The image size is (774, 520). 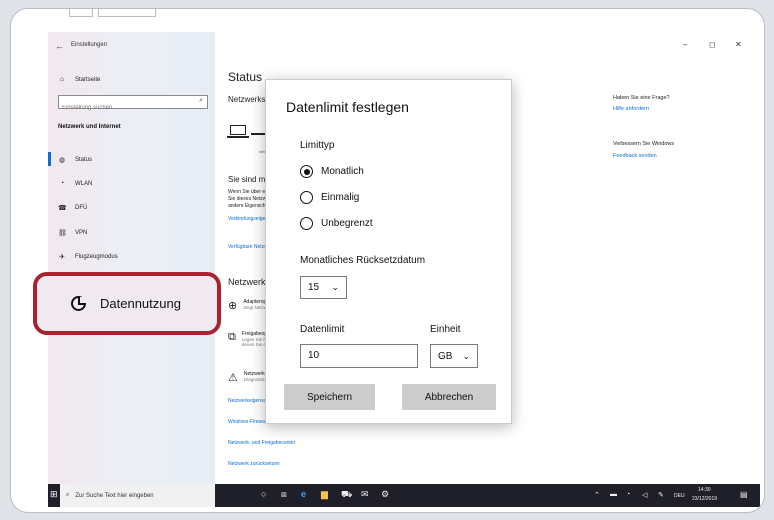 What do you see at coordinates (303, 494) in the screenshot?
I see `edge-icon: e` at bounding box center [303, 494].